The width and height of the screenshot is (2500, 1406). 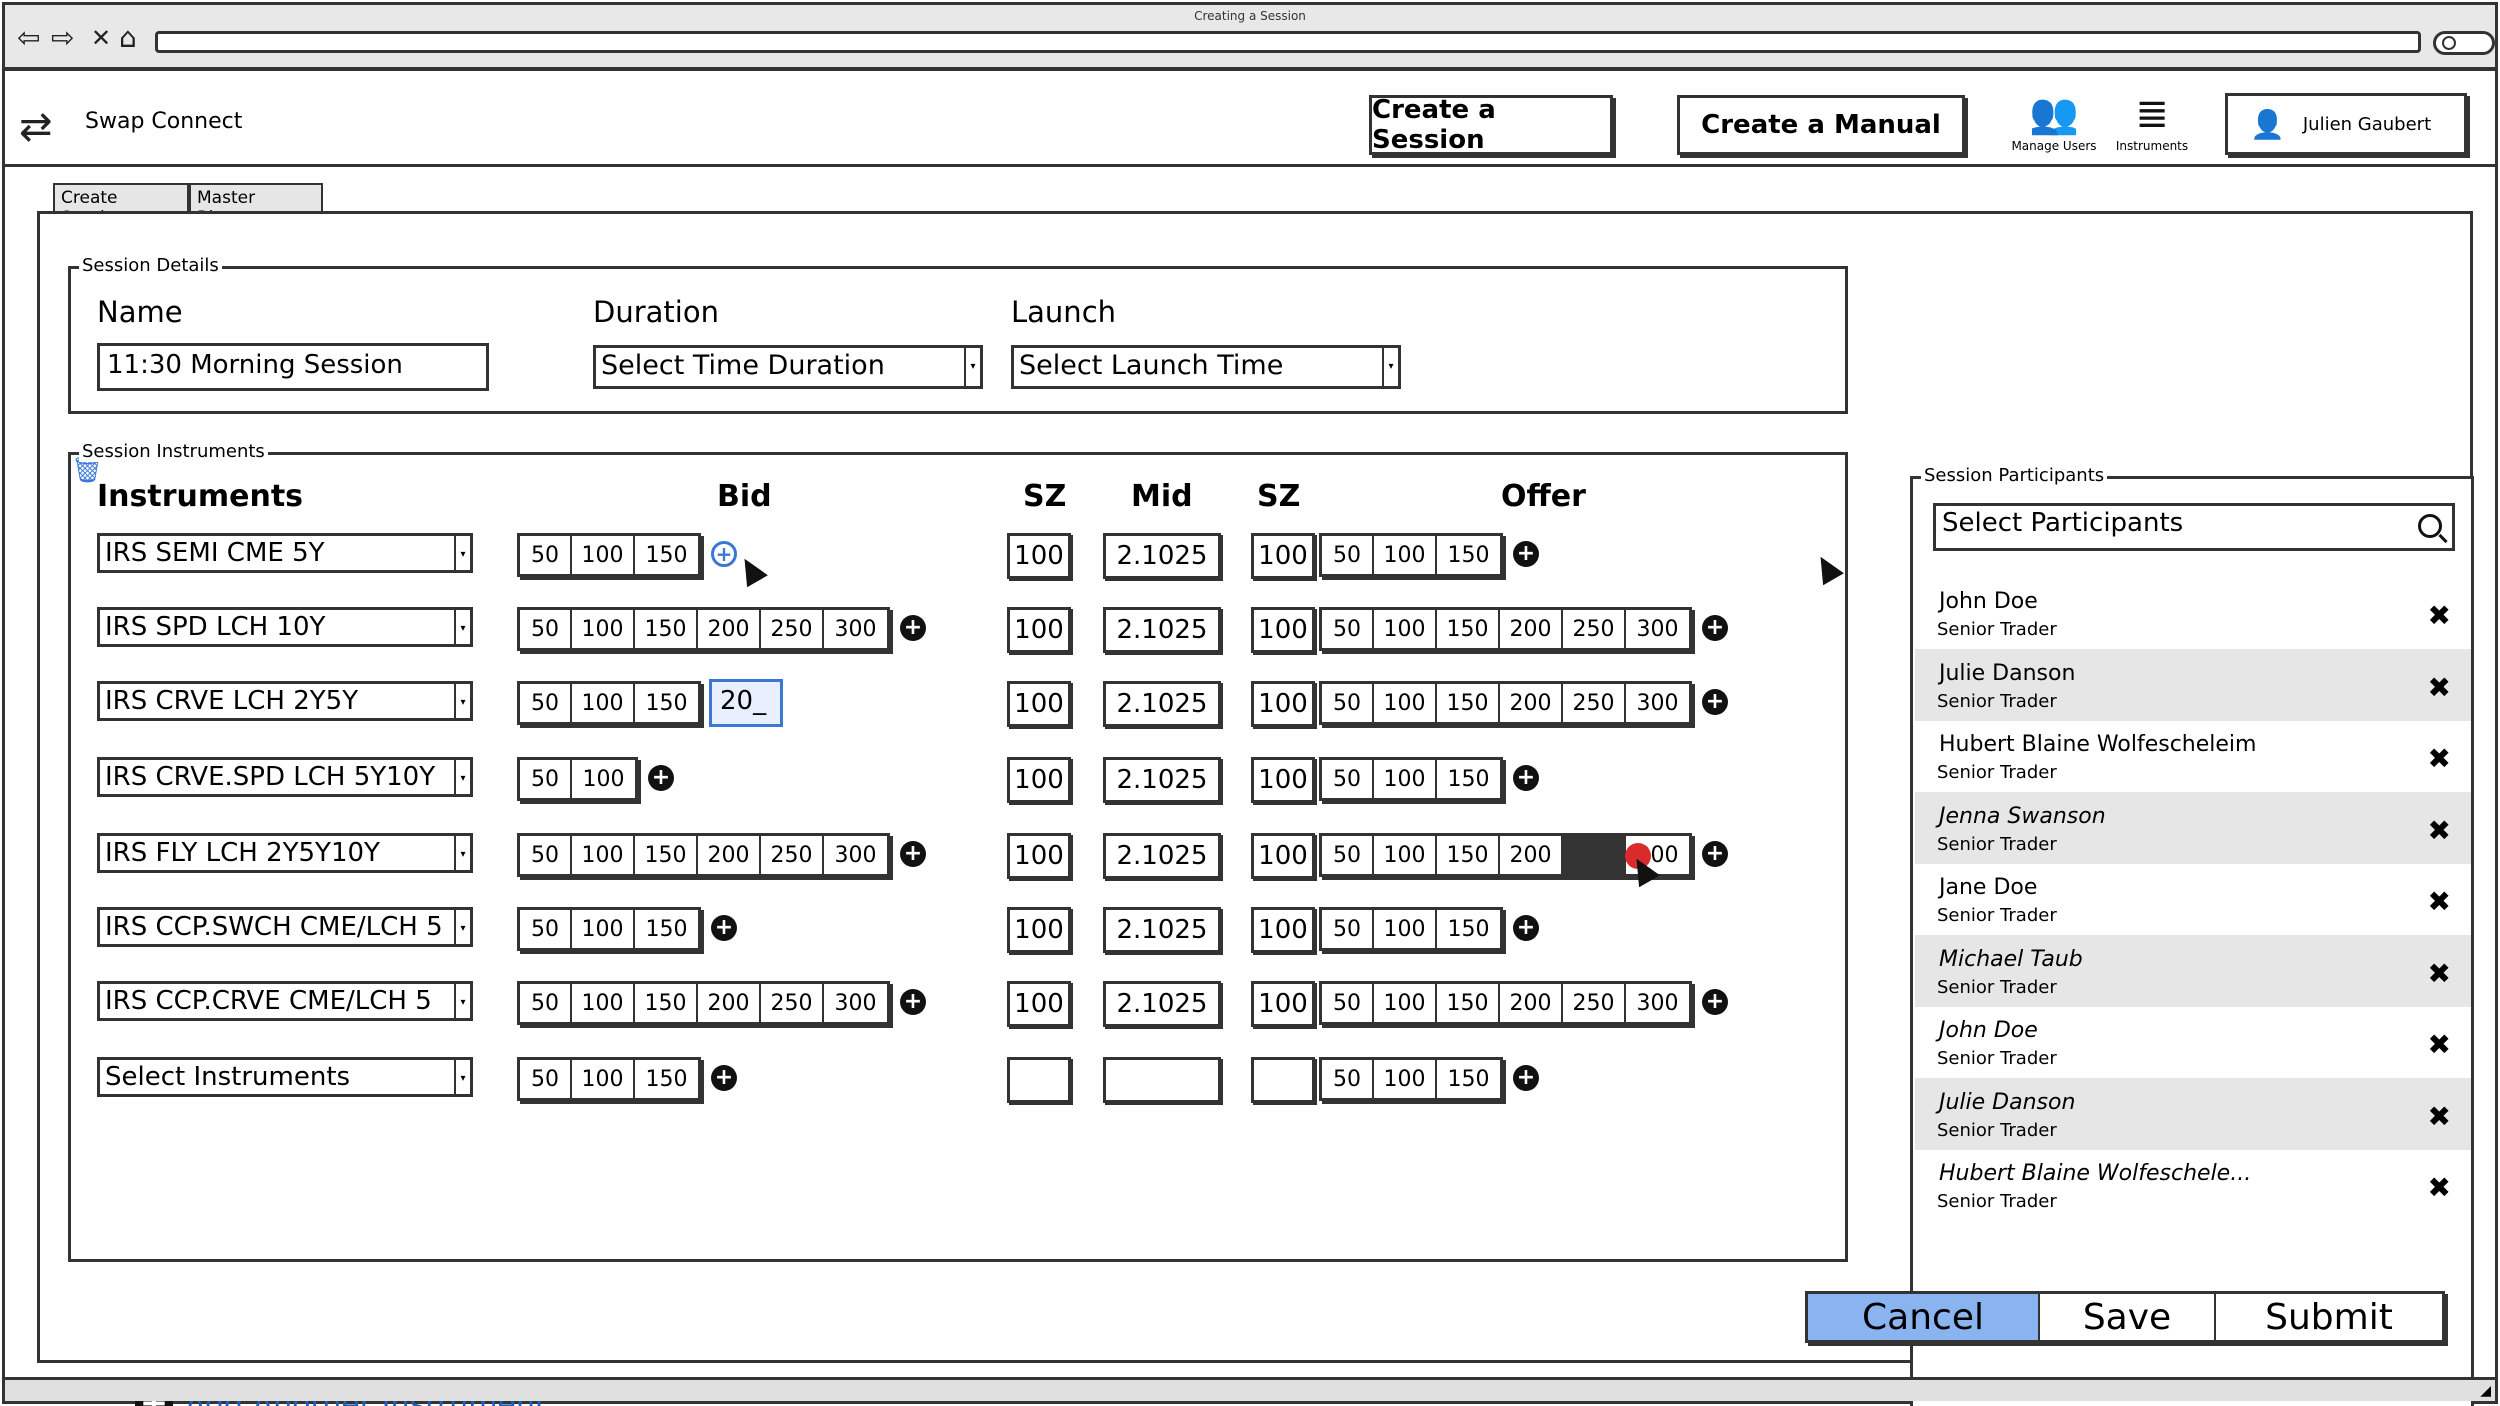 I want to click on duration-select: Select Time Duration ▾, so click(x=788, y=367).